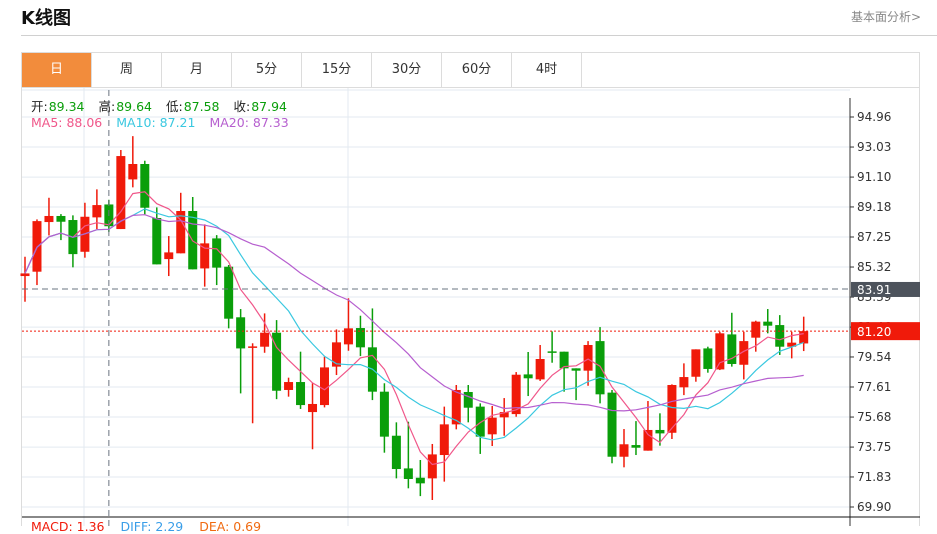 This screenshot has width=937, height=534. What do you see at coordinates (874, 147) in the screenshot?
I see `y-tick-label: 93.03` at bounding box center [874, 147].